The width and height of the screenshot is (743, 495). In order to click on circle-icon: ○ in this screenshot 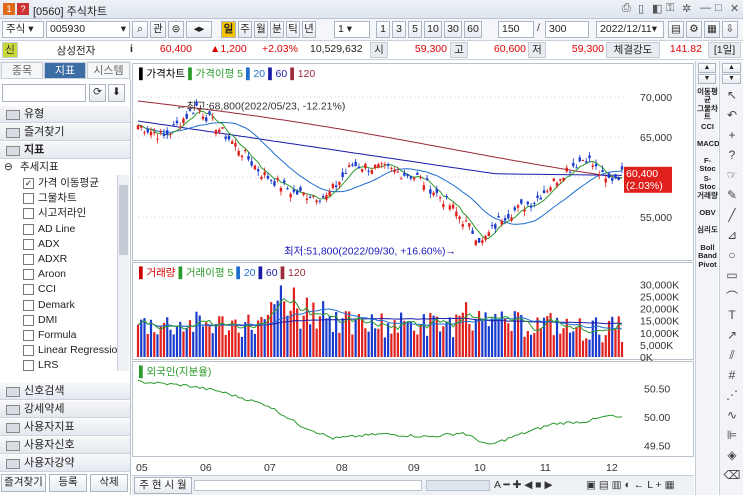, I will do `click(732, 256)`.